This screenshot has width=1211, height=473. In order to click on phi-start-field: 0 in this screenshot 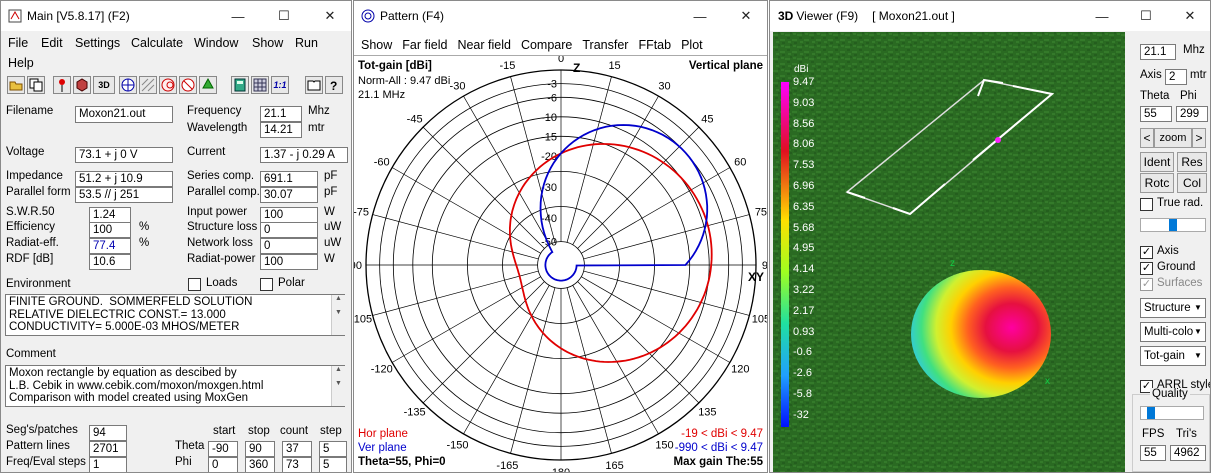, I will do `click(223, 464)`.